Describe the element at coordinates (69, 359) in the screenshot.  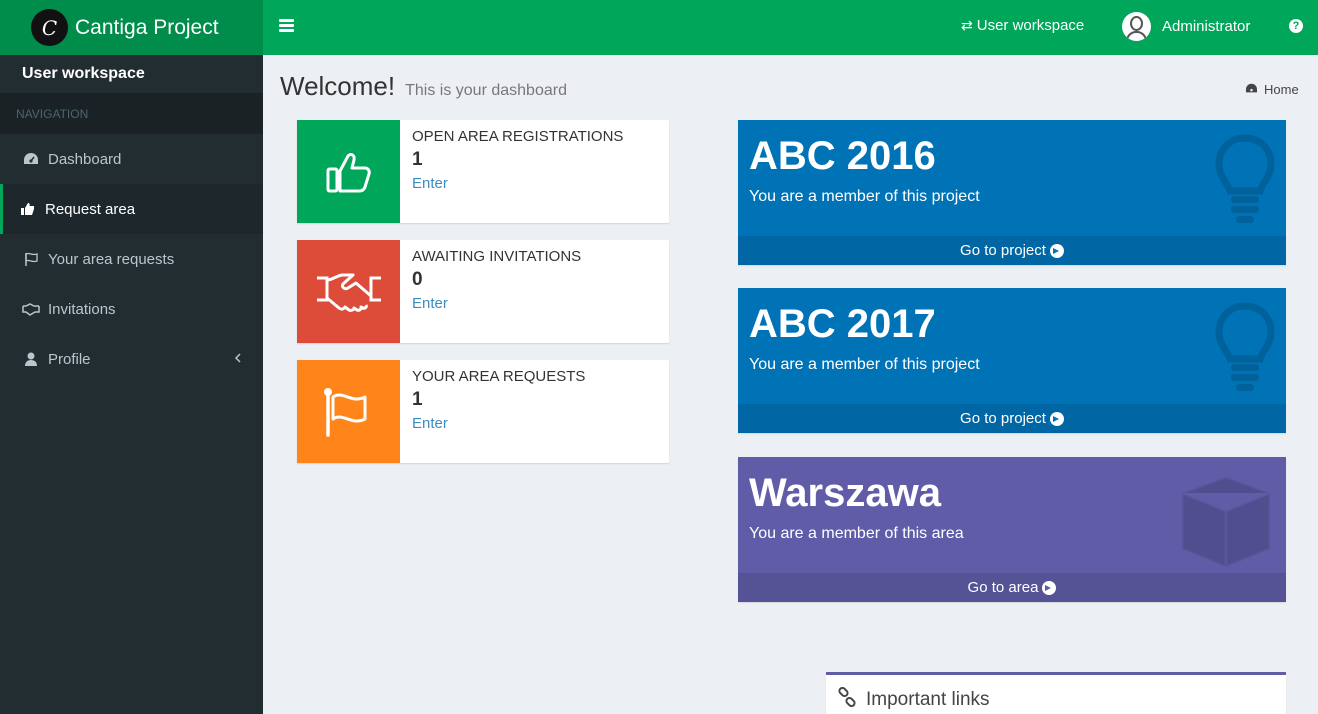
I see `sidebar-item-label: Profile` at that location.